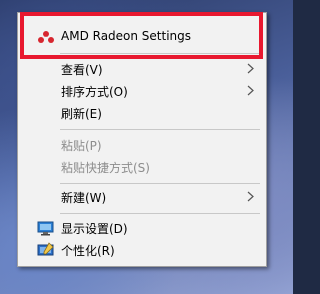 This screenshot has width=320, height=294. What do you see at coordinates (45, 228) in the screenshot?
I see `display-icon` at bounding box center [45, 228].